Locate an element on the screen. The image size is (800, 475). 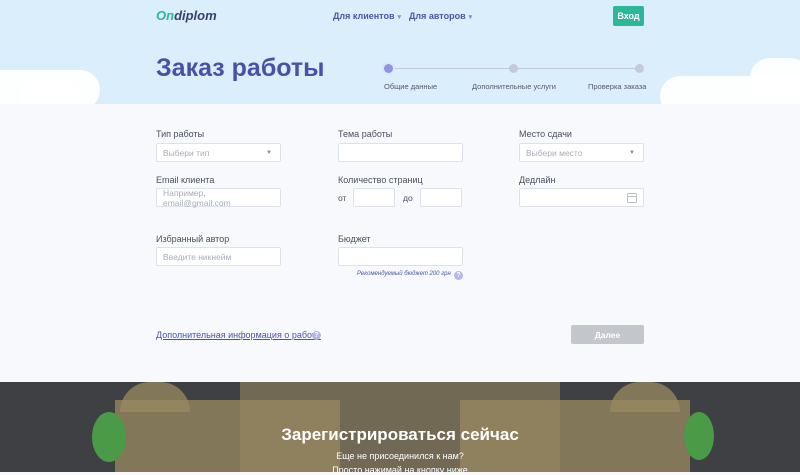
author-input: Введите никнейм is located at coordinates (218, 256).